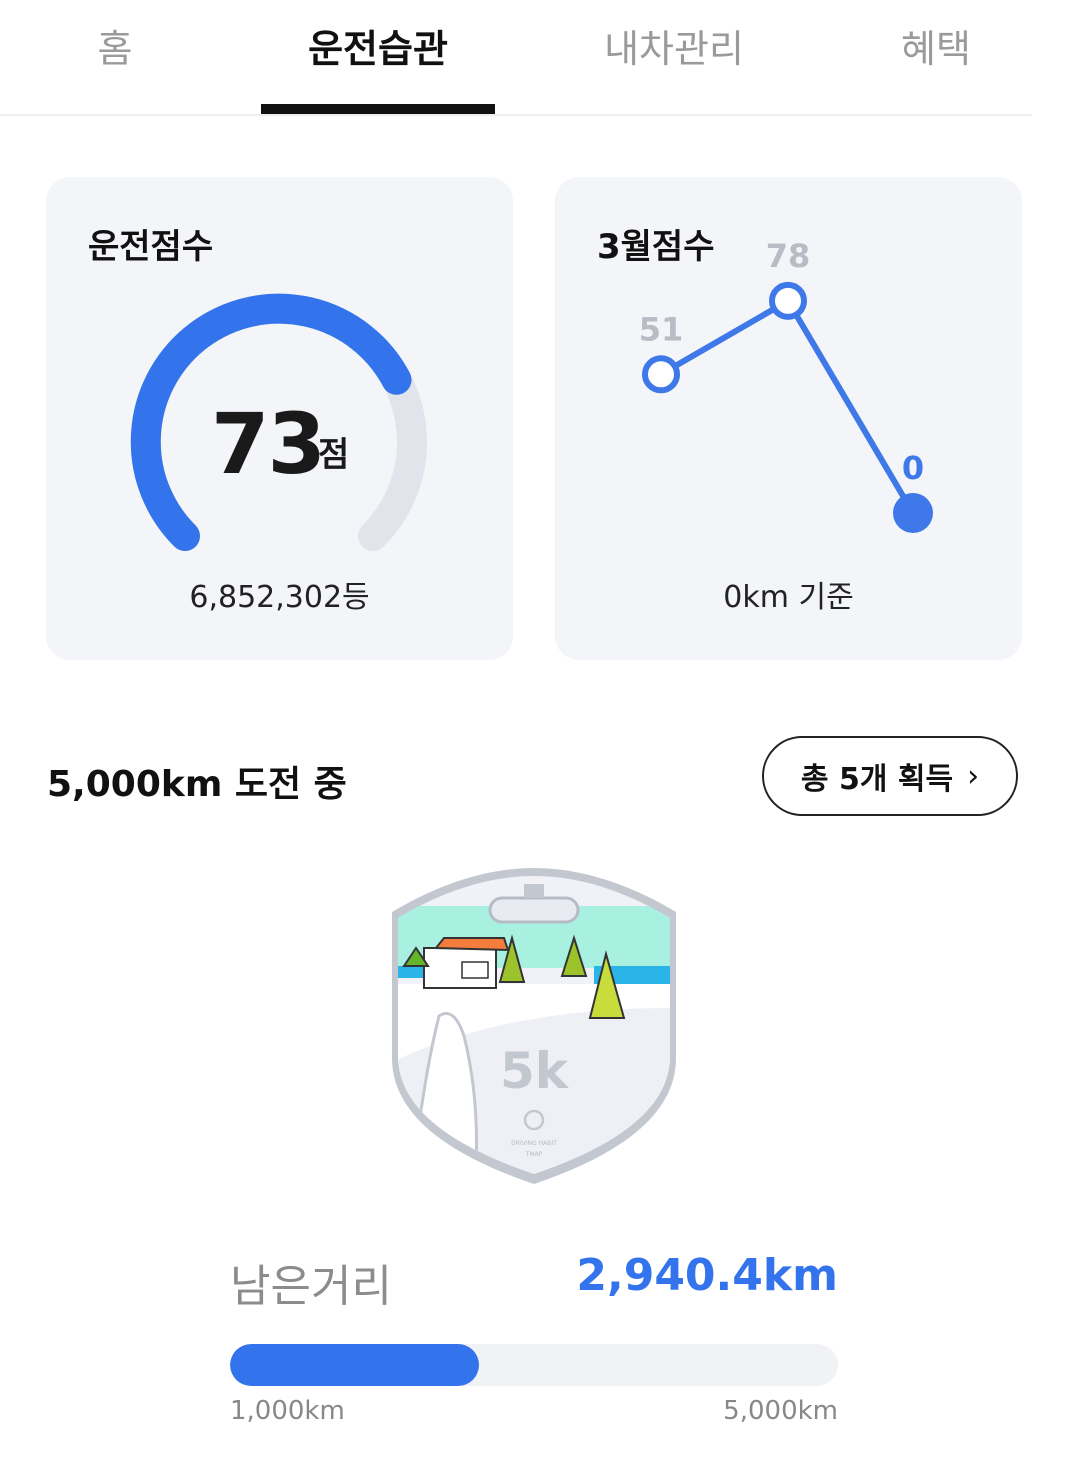 The height and width of the screenshot is (1472, 1070). I want to click on tab-driving-habit: 운전습관, so click(378, 45).